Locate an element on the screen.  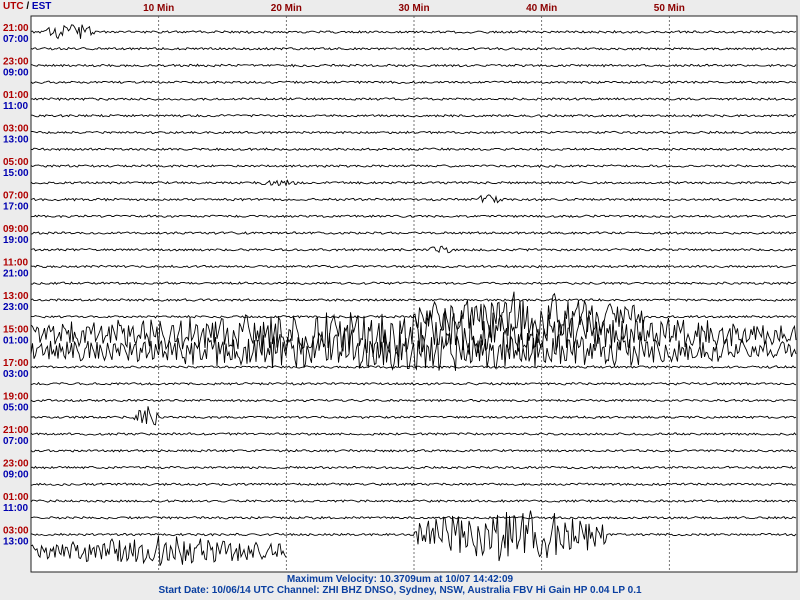
utc-time-label: 11:00 is located at coordinates (15, 263).